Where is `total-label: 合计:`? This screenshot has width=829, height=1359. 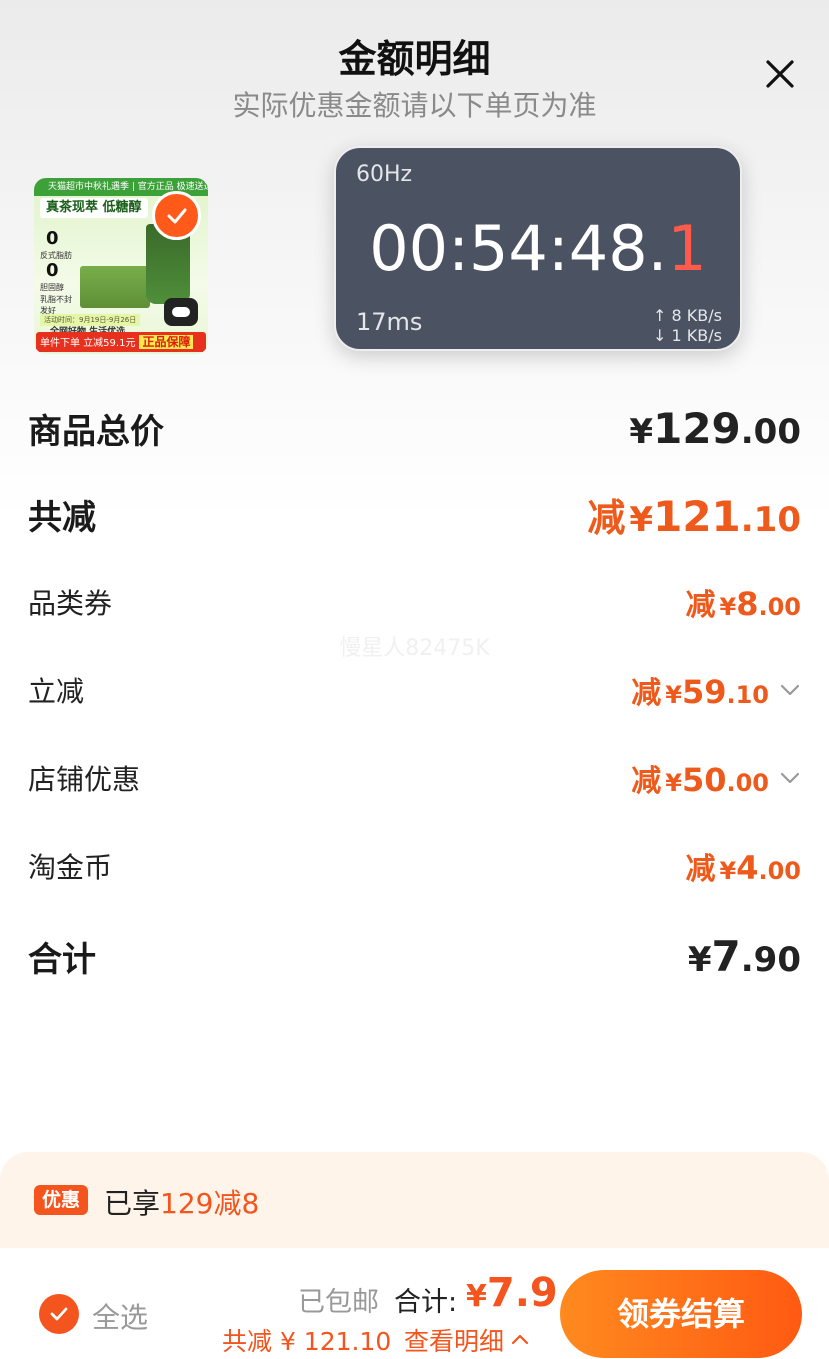 total-label: 合计: is located at coordinates (426, 1302).